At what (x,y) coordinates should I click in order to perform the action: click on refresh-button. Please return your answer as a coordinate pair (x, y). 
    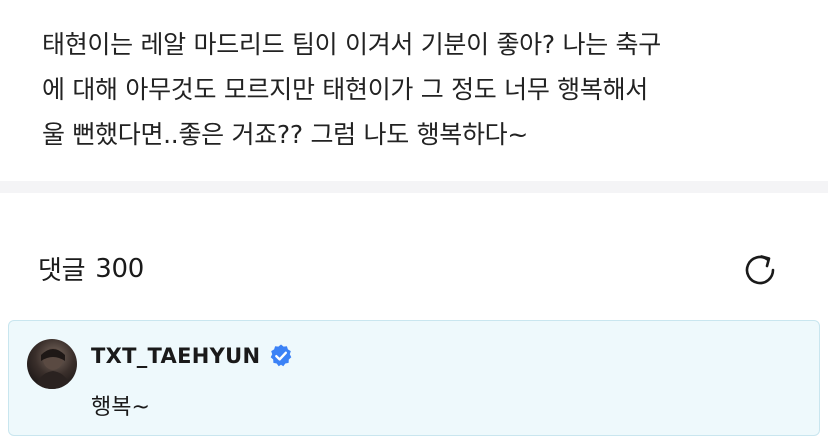
    Looking at the image, I should click on (760, 270).